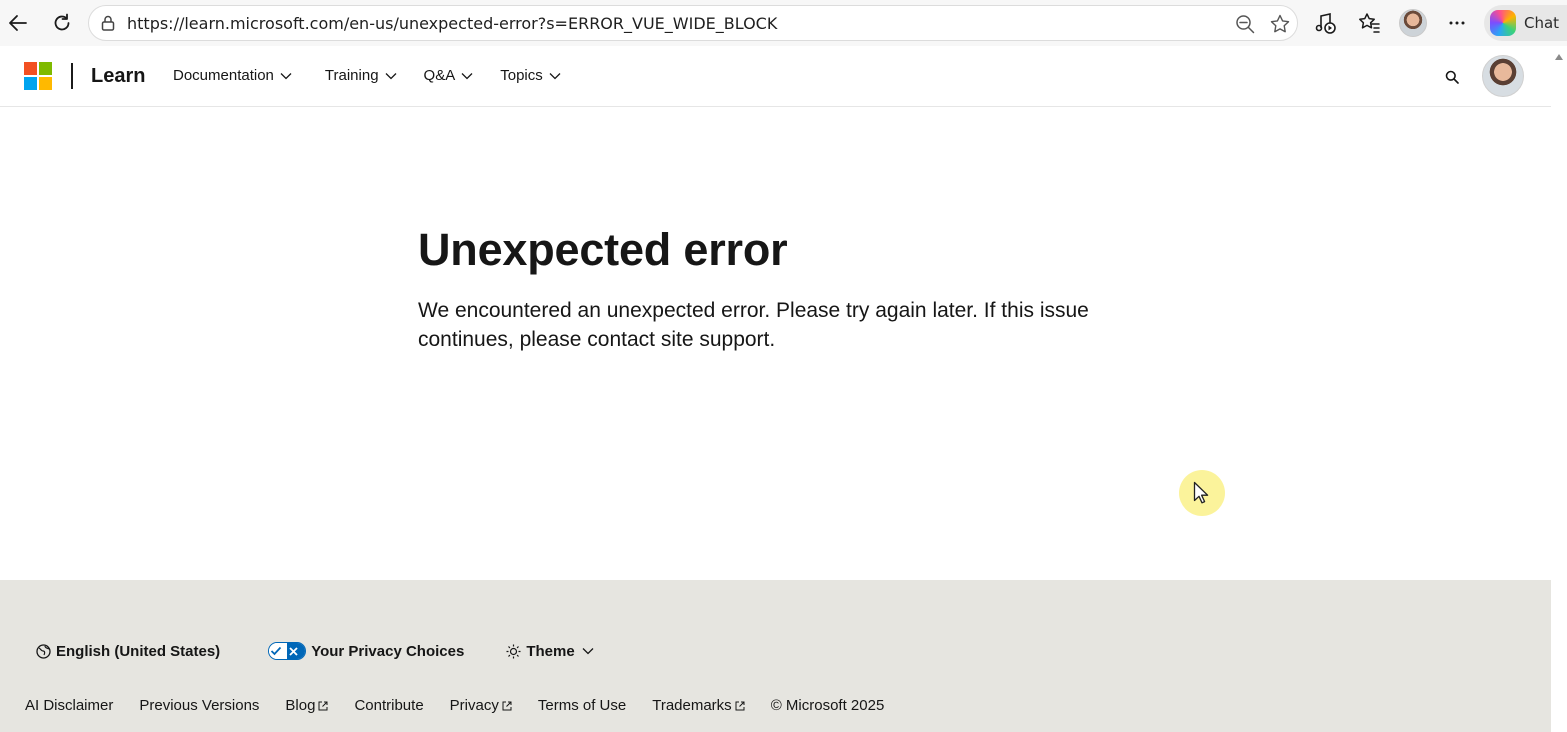 The image size is (1567, 732). I want to click on nav-label: Topics, so click(521, 75).